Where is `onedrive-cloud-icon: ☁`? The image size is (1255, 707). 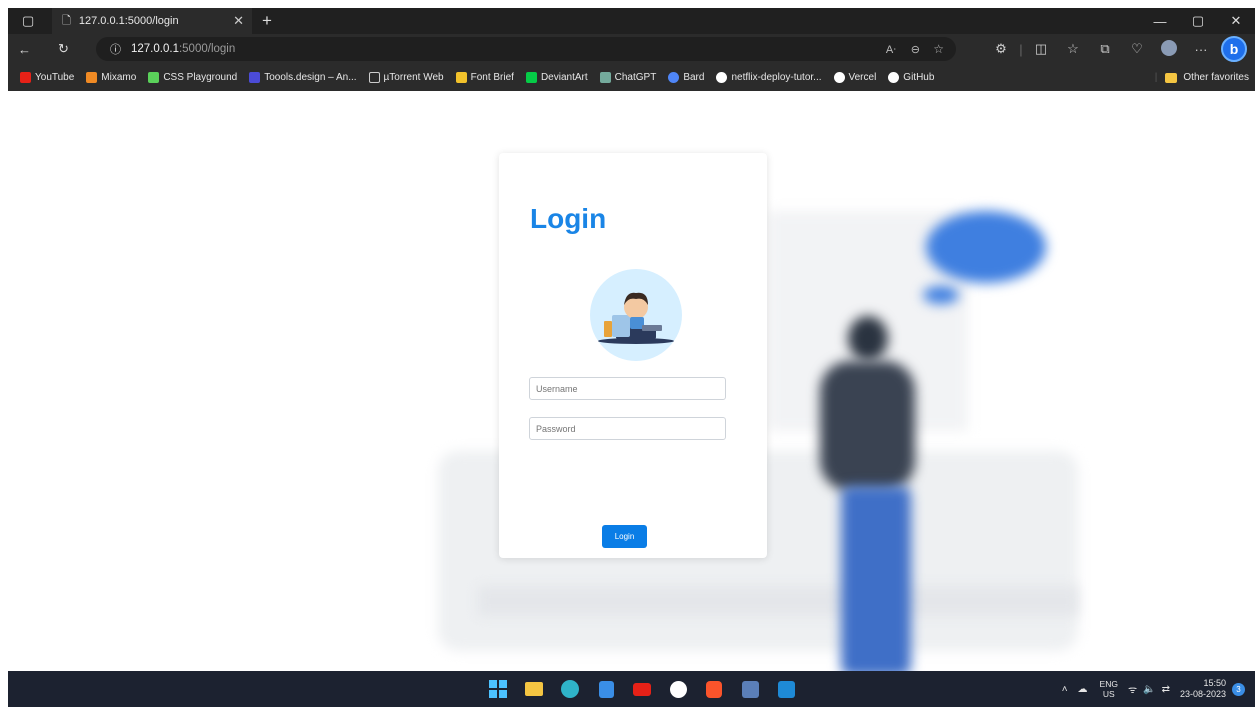
onedrive-cloud-icon: ☁ is located at coordinates (1083, 689).